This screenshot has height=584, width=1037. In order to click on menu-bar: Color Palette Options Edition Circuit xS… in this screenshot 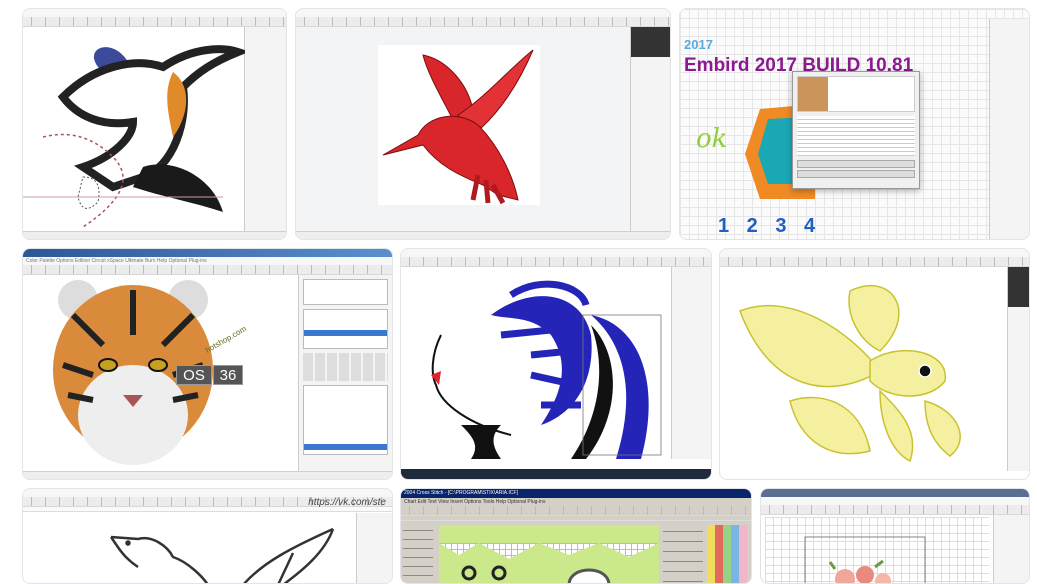, I will do `click(207, 261)`.